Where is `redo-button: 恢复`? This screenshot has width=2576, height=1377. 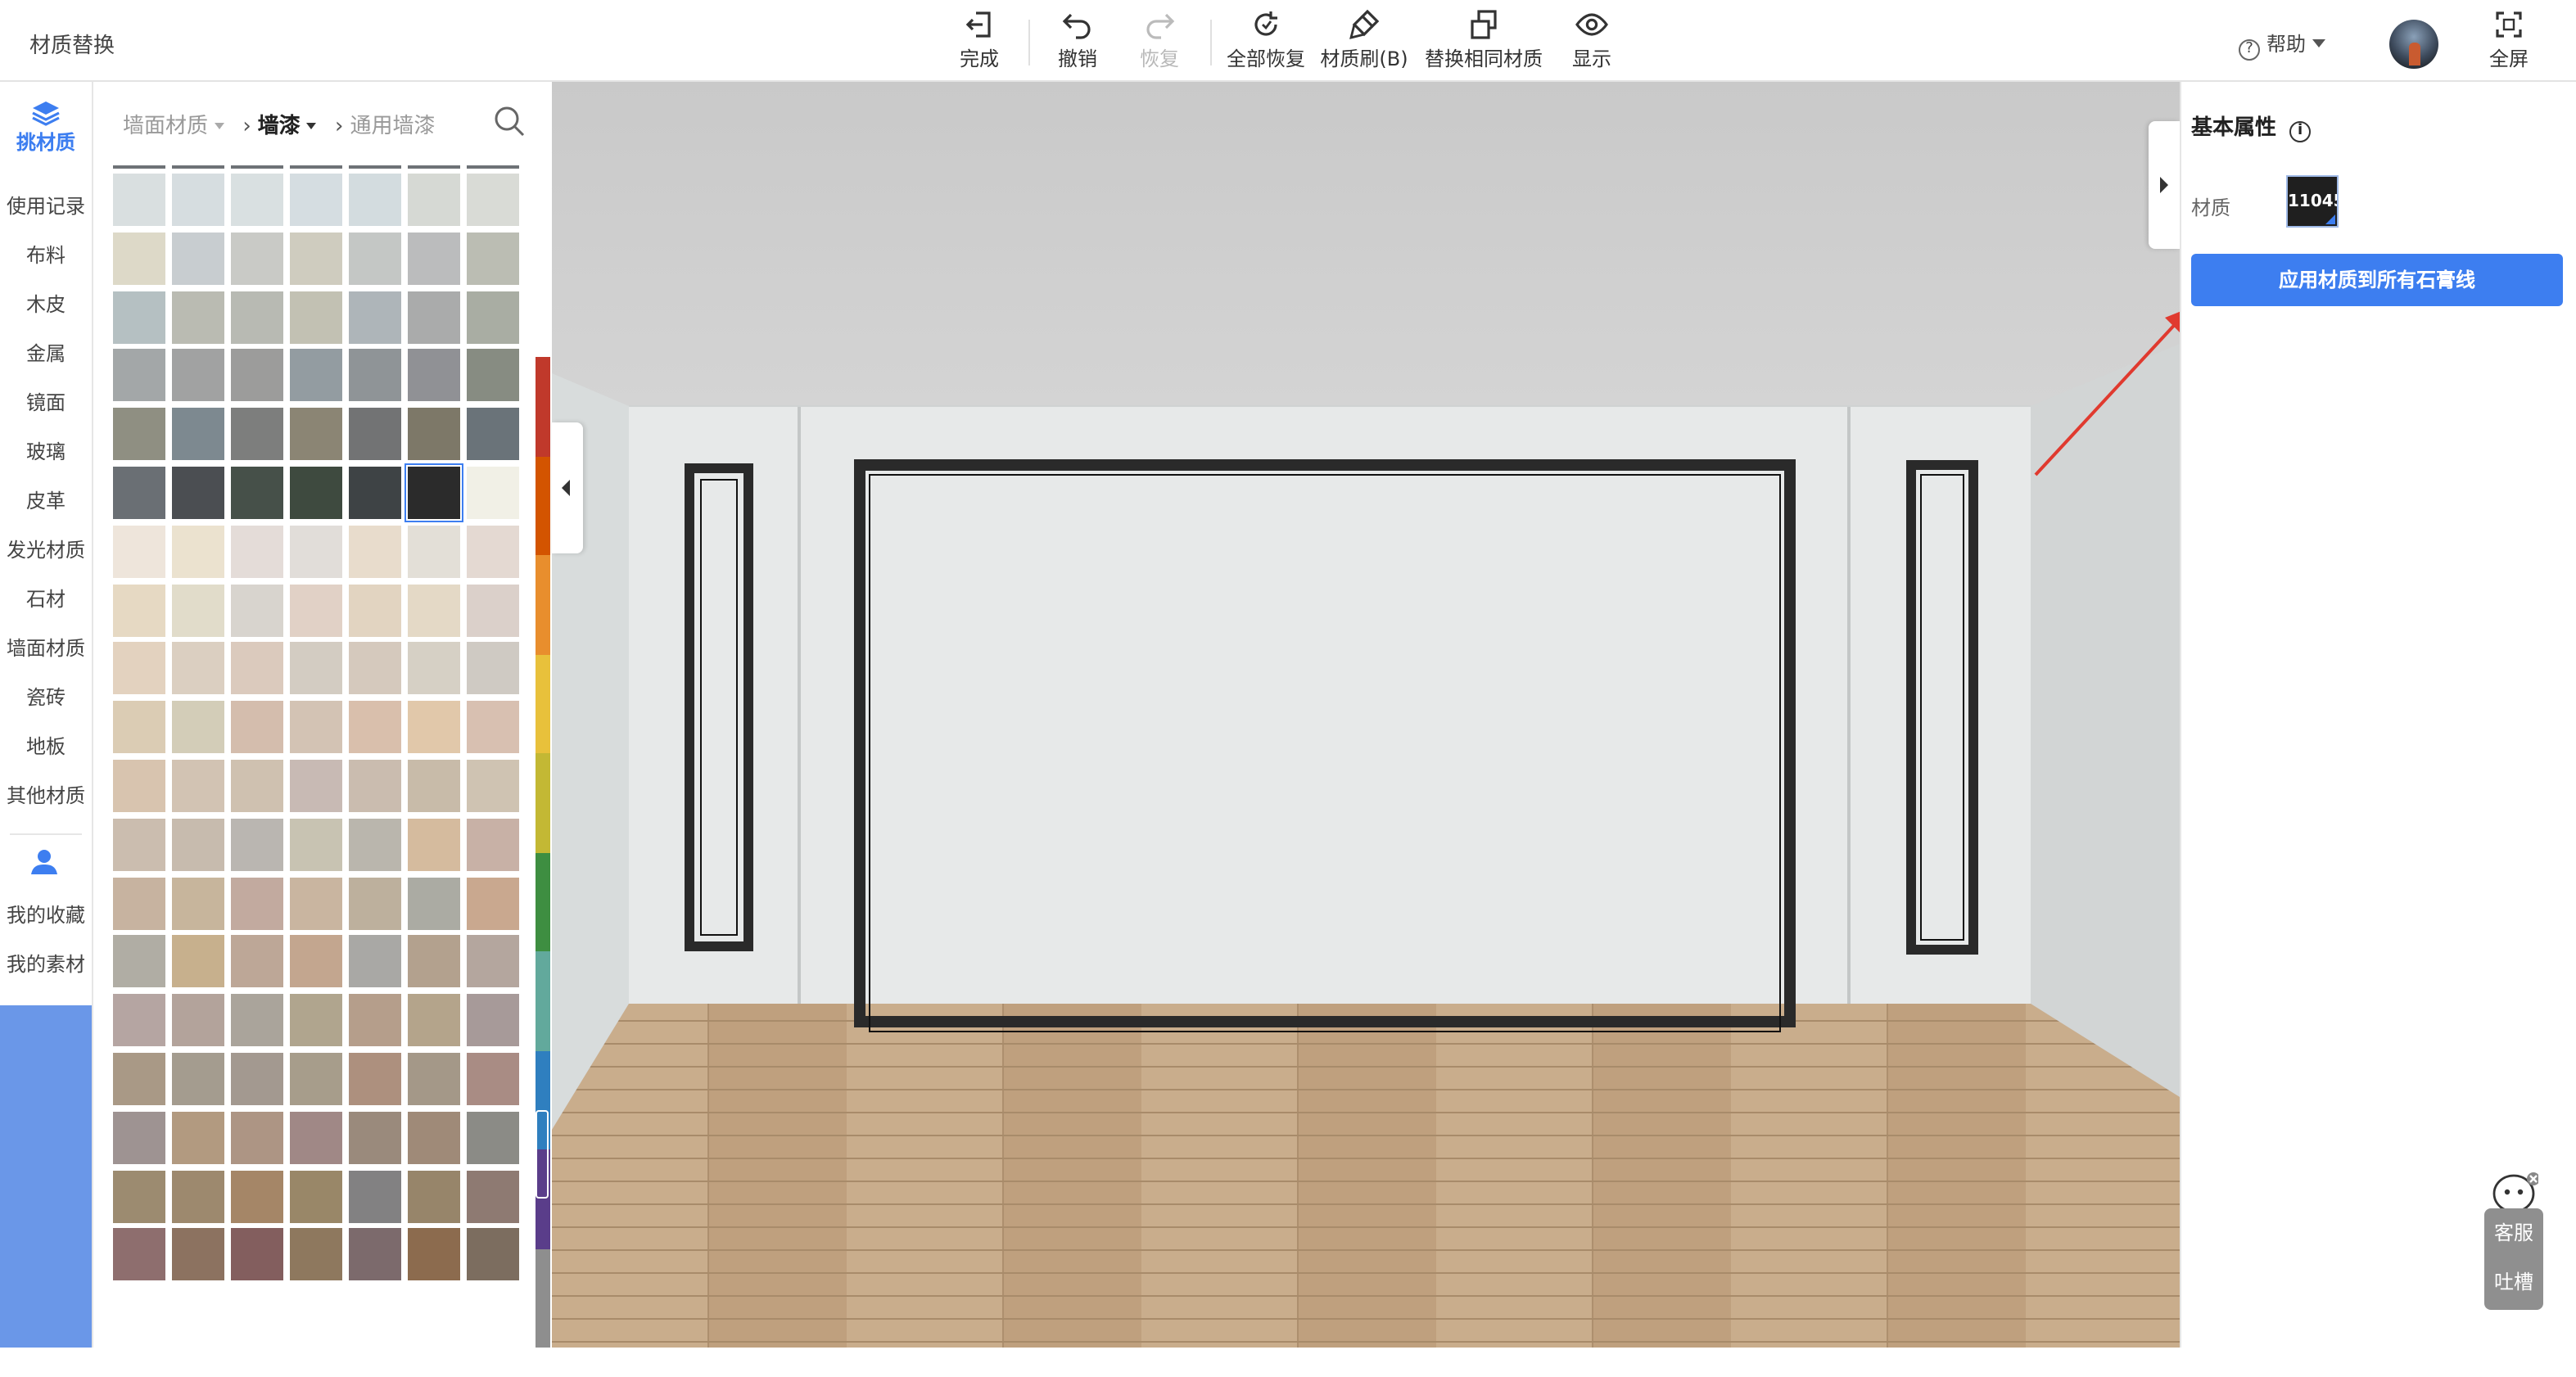 redo-button: 恢复 is located at coordinates (1159, 41).